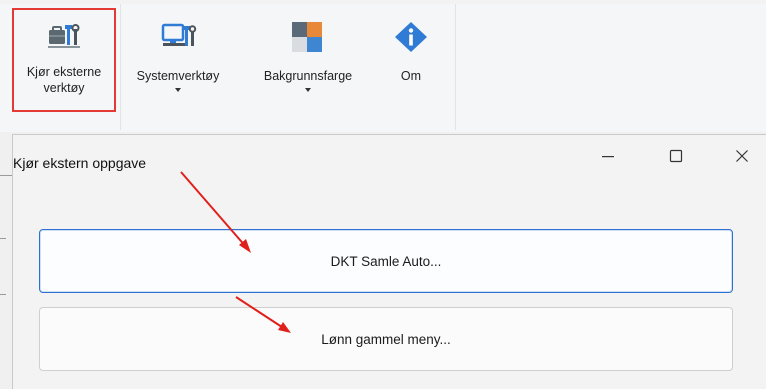 The width and height of the screenshot is (766, 389). I want to click on run-external-tools-label-line1: Kjør eksterne, so click(64, 72).